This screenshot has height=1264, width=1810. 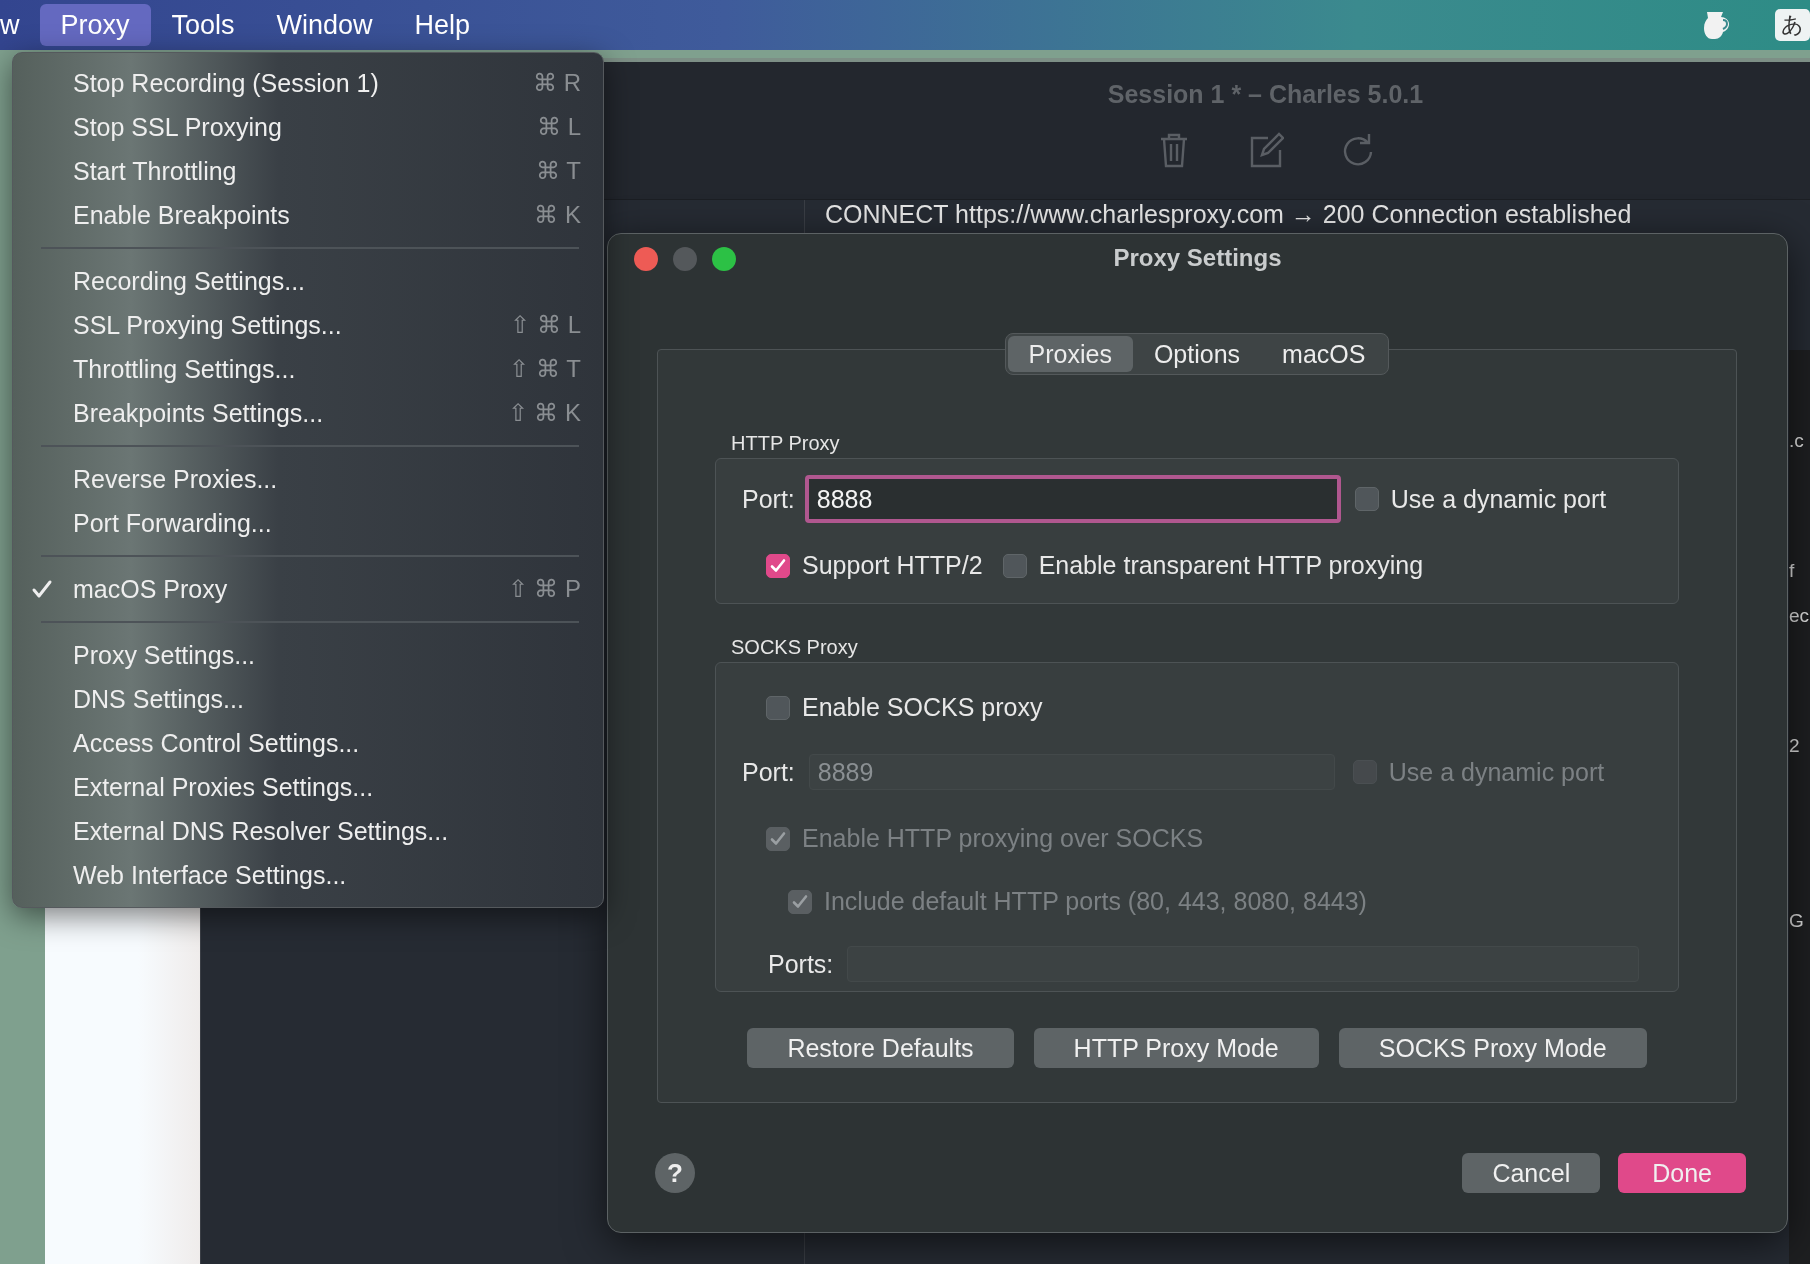 I want to click on menu-item: Breakpoints Settings... ⇧ ⌘ K, so click(x=308, y=413).